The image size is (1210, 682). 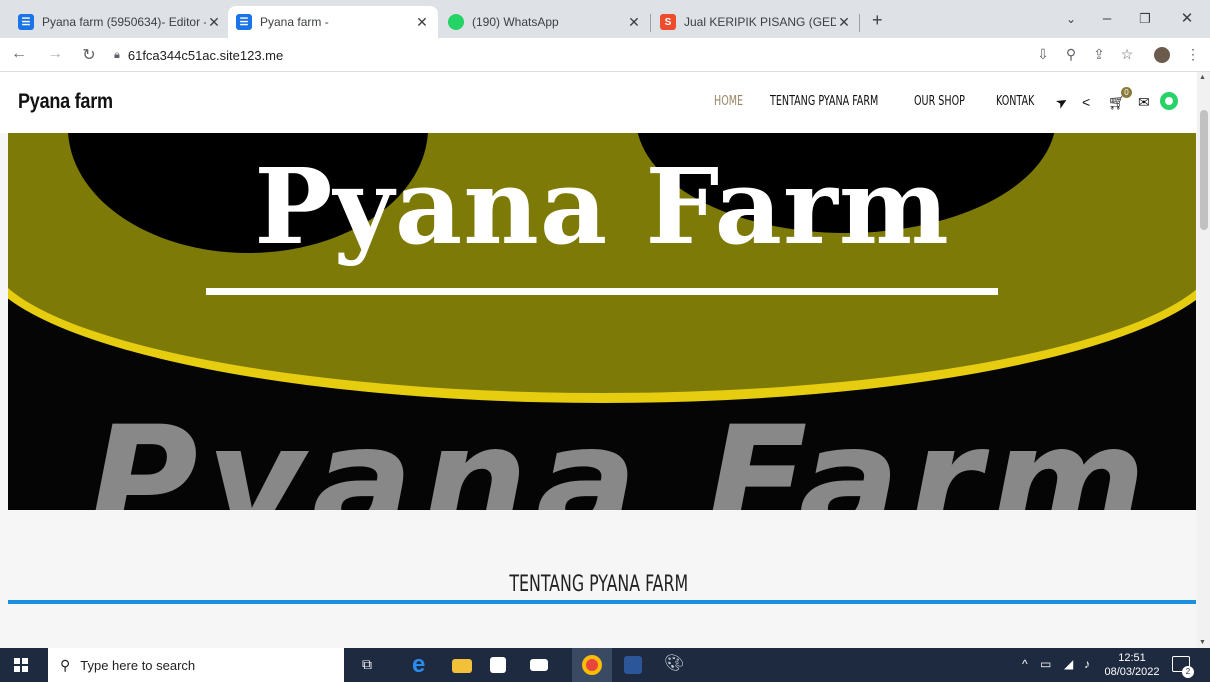 What do you see at coordinates (1202, 642) in the screenshot?
I see `scroll-down-icon: ▼` at bounding box center [1202, 642].